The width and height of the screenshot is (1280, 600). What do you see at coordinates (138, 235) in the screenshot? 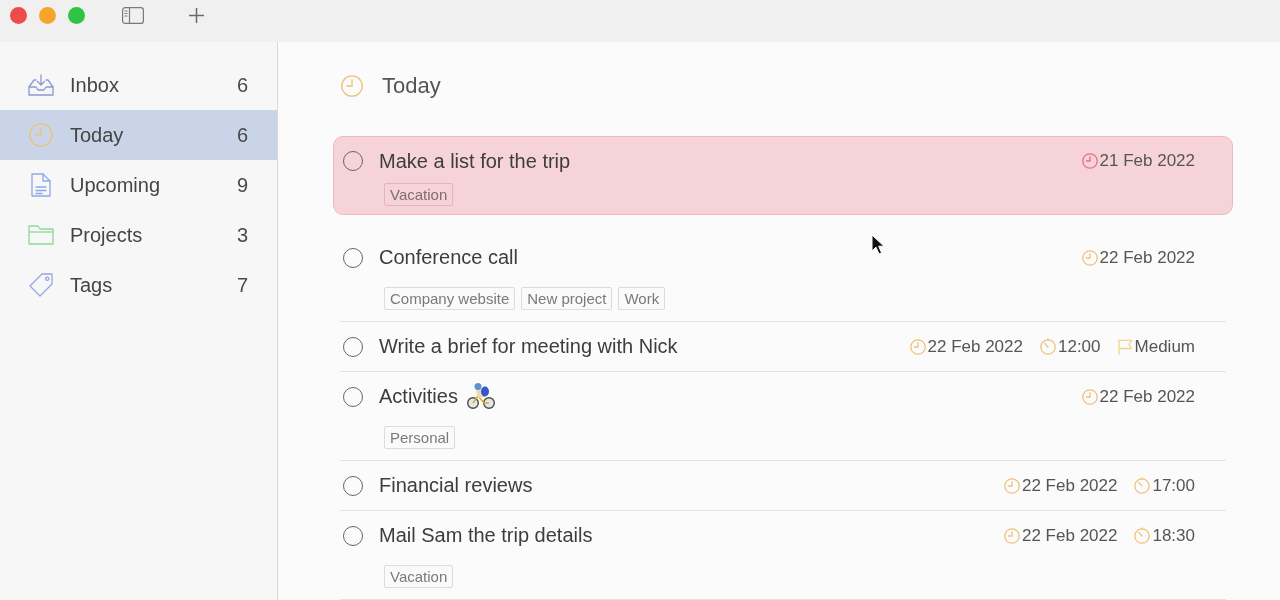
I see `sidebar-item: Projects 3` at bounding box center [138, 235].